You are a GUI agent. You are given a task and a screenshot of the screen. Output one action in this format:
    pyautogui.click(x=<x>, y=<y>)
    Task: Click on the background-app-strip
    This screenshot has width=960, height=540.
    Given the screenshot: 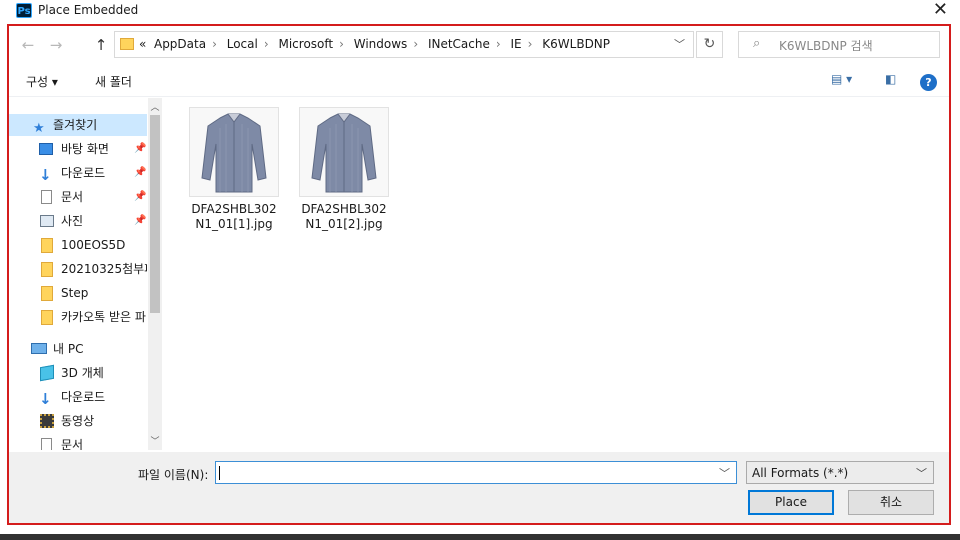 What is the action you would take?
    pyautogui.click(x=480, y=537)
    